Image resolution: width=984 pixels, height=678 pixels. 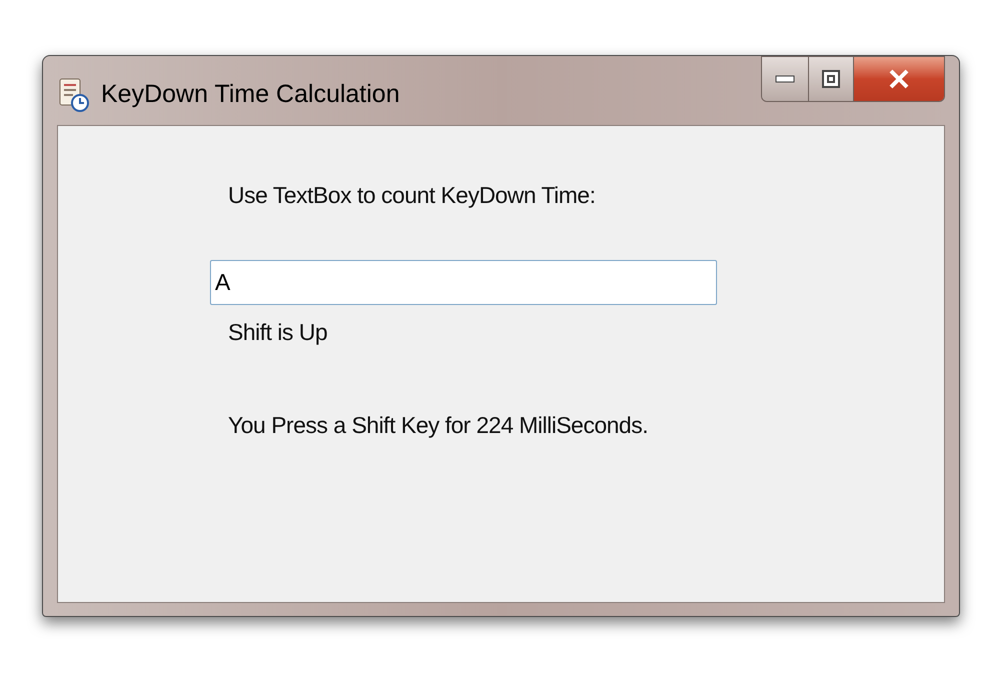 I want to click on minimize-button, so click(x=785, y=79).